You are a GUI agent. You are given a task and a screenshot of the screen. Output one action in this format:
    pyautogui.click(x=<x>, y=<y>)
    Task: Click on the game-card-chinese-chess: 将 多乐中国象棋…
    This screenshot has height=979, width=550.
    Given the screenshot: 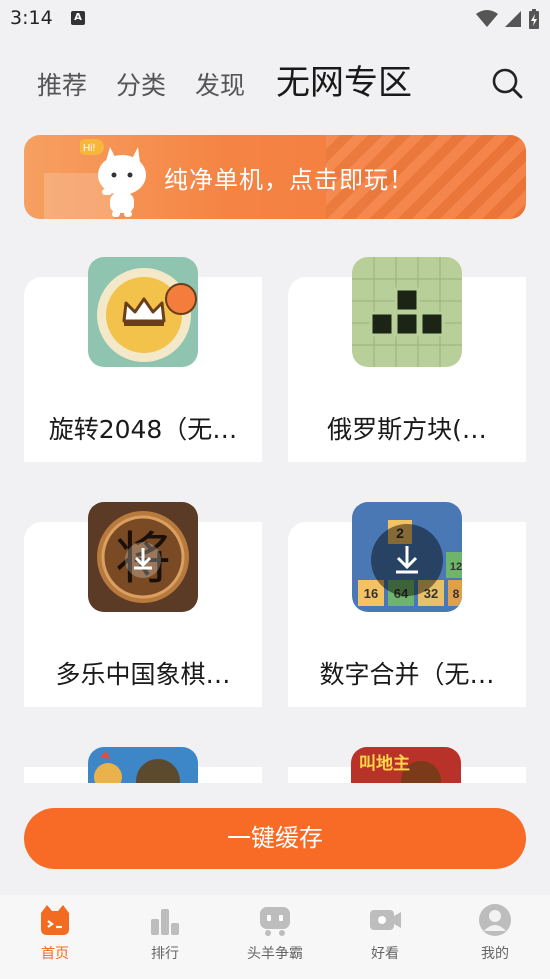 What is the action you would take?
    pyautogui.click(x=143, y=604)
    